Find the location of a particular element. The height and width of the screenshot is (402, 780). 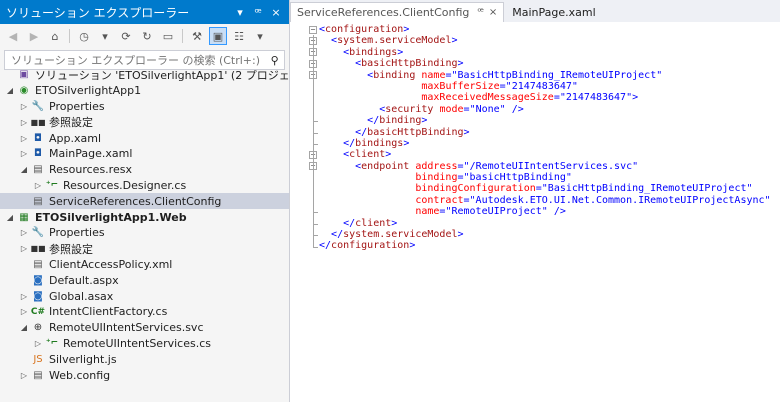

sync-icon: ⟳ is located at coordinates (126, 36).